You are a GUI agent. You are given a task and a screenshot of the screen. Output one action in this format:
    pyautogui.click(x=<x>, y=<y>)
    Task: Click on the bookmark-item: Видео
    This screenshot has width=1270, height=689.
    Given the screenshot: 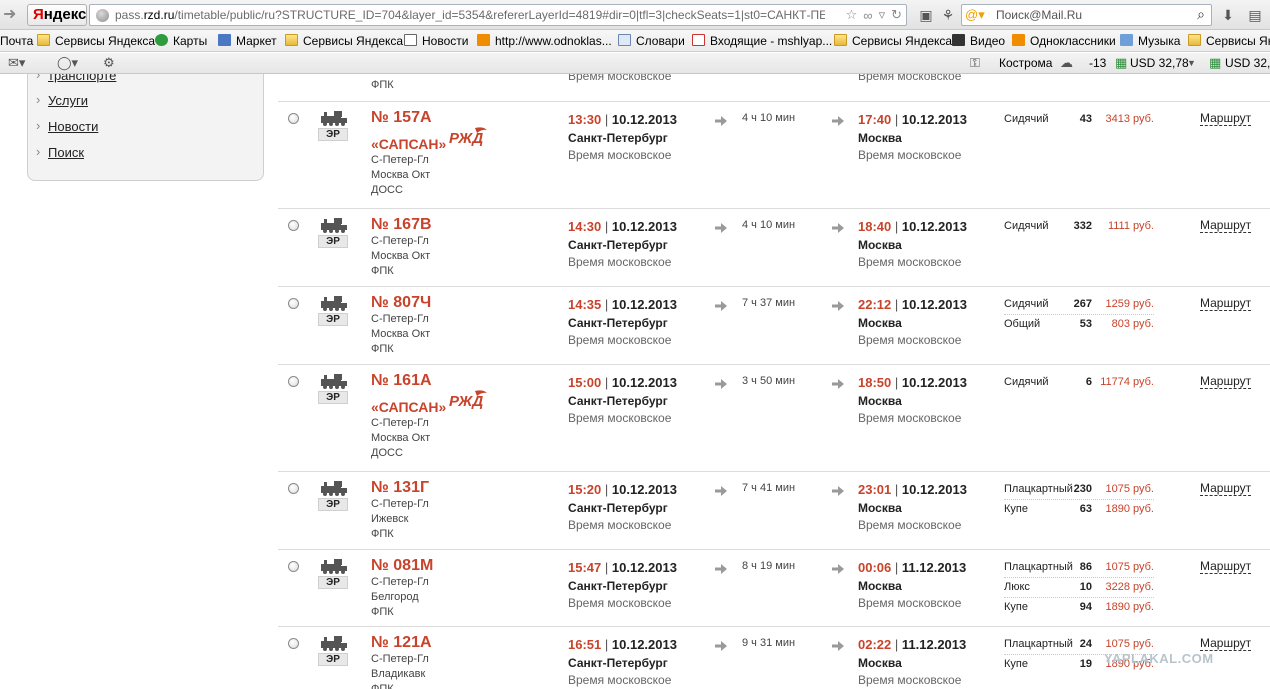 What is the action you would take?
    pyautogui.click(x=978, y=41)
    